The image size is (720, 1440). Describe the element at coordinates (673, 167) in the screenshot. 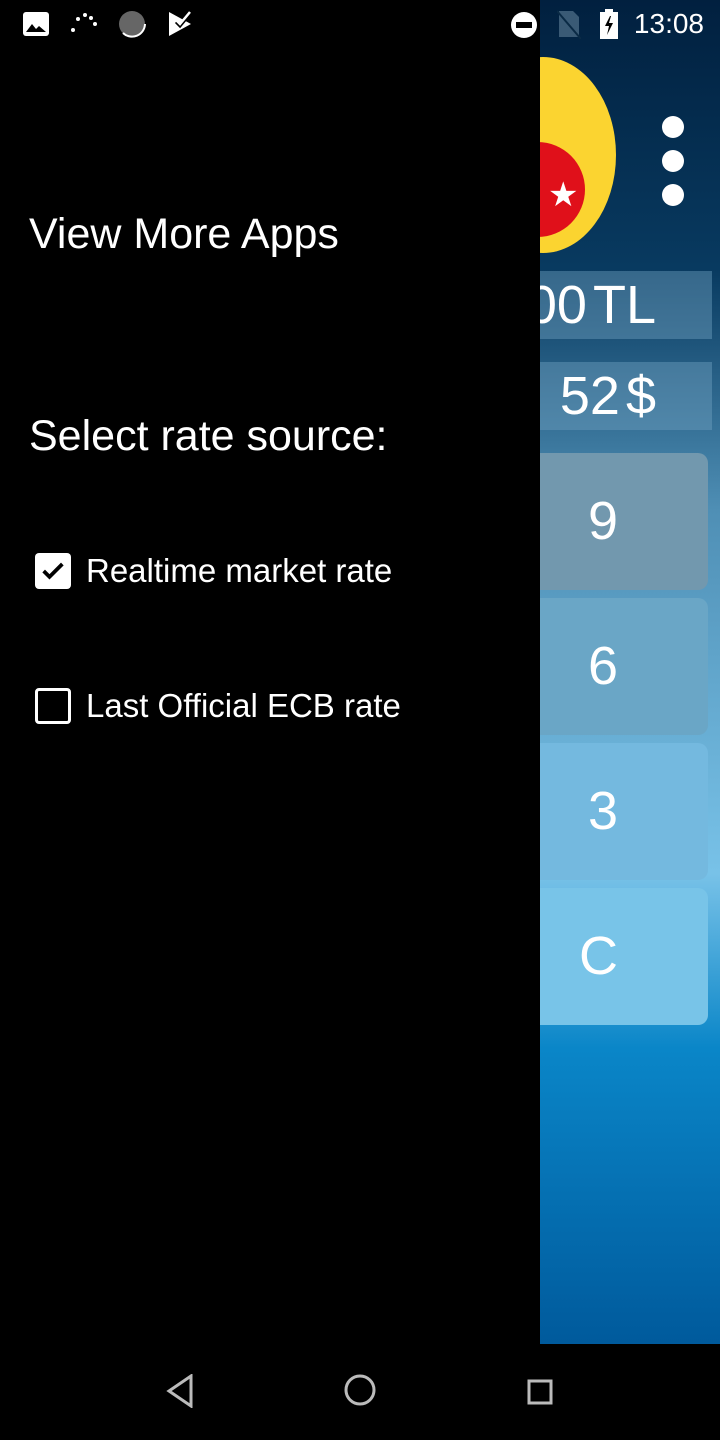

I see `overflow-menu-button` at that location.